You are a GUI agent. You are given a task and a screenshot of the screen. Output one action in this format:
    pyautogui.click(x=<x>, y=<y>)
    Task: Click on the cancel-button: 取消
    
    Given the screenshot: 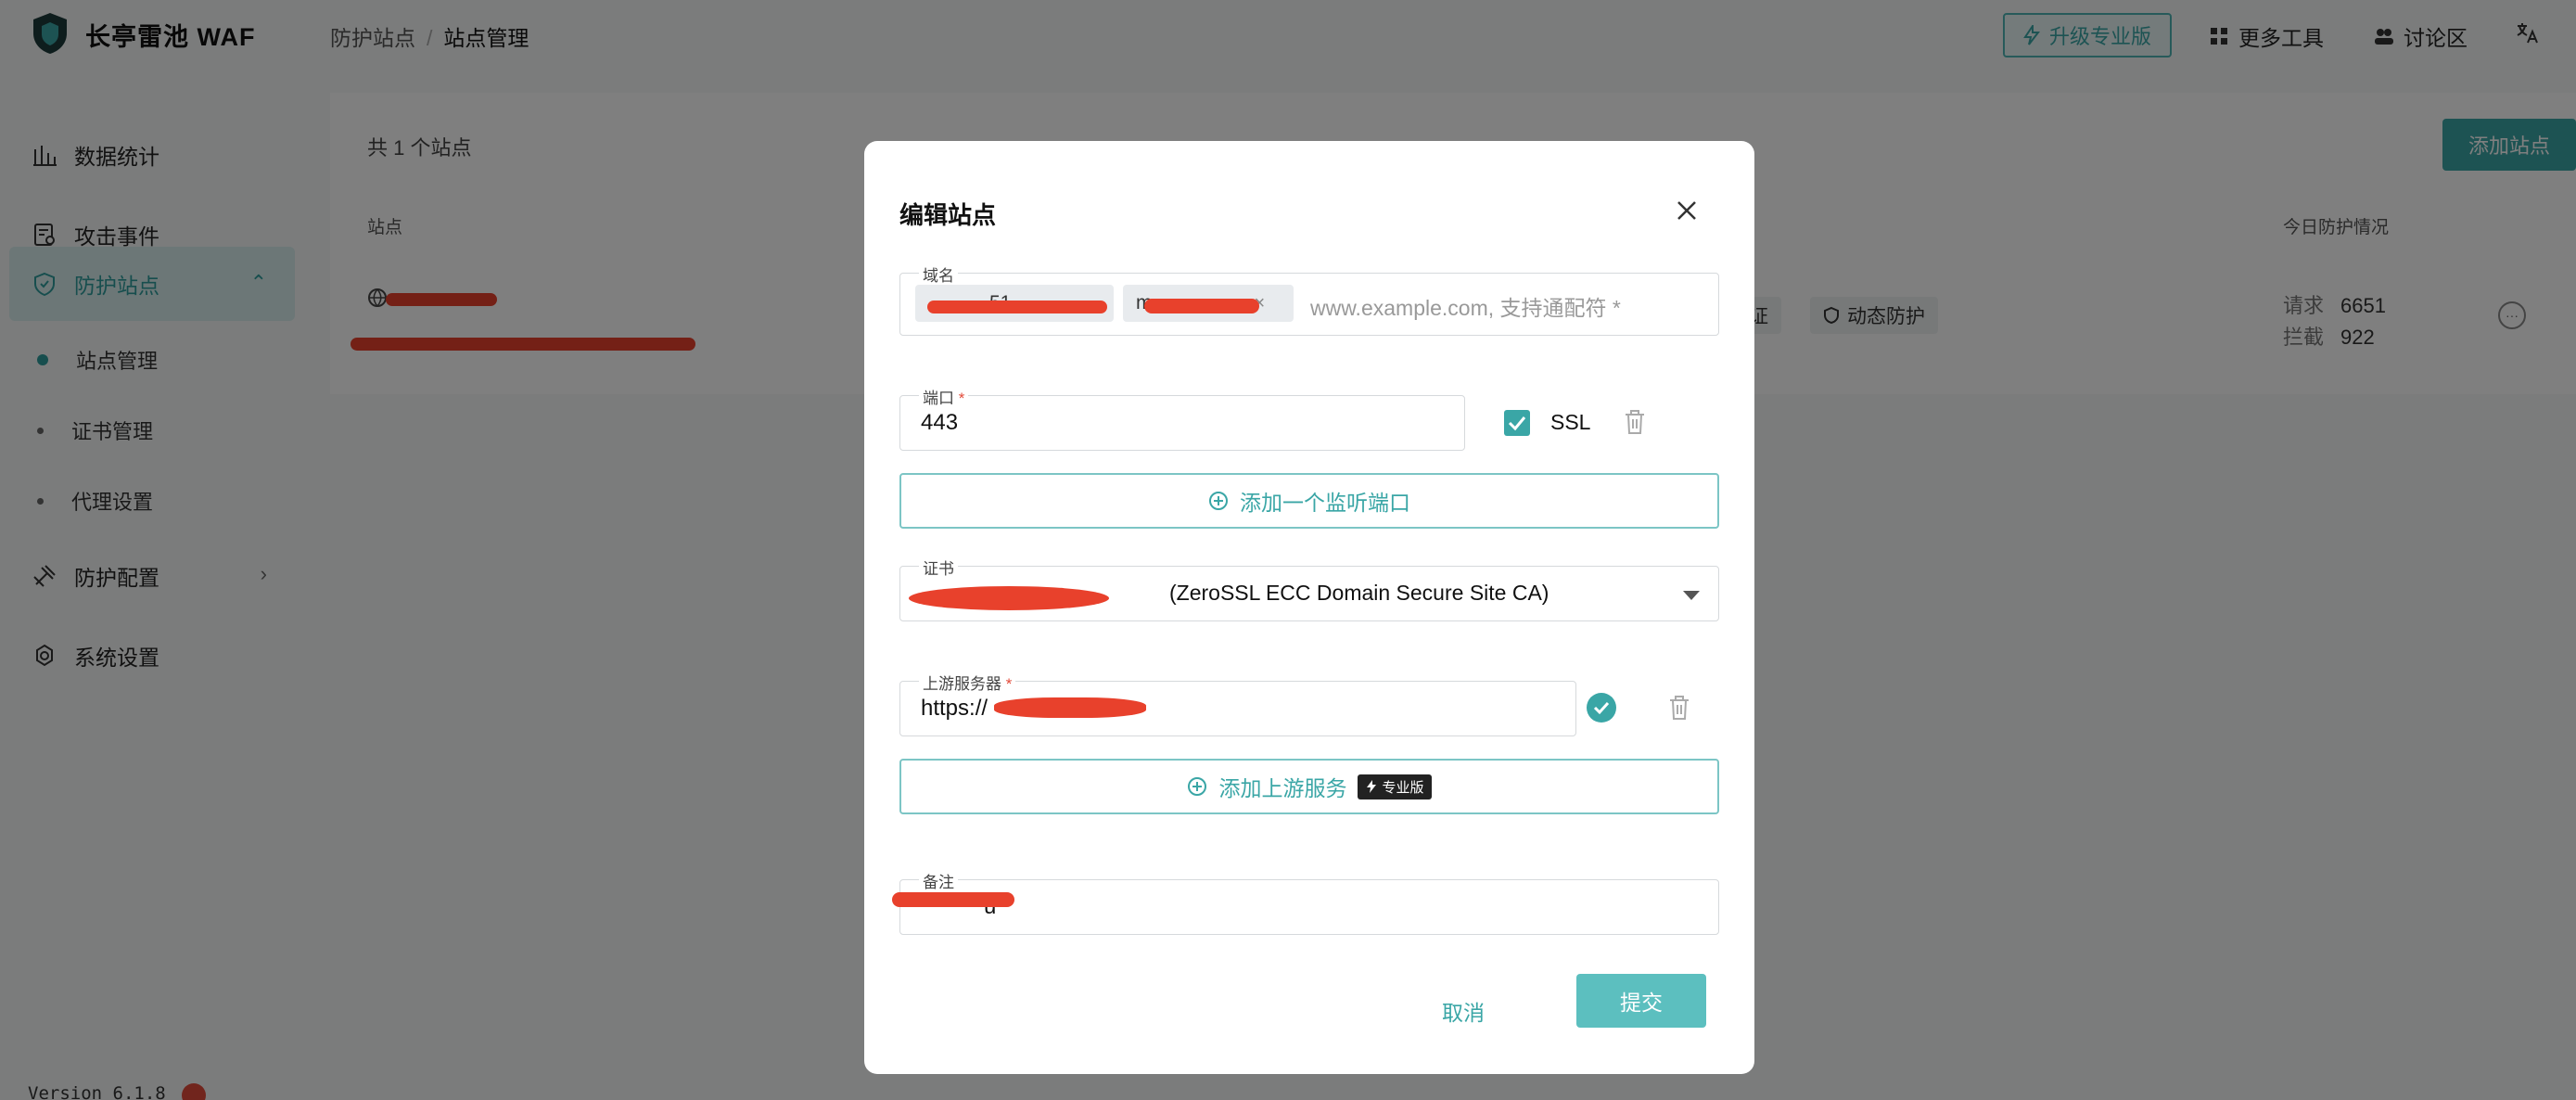 What is the action you would take?
    pyautogui.click(x=1463, y=1011)
    